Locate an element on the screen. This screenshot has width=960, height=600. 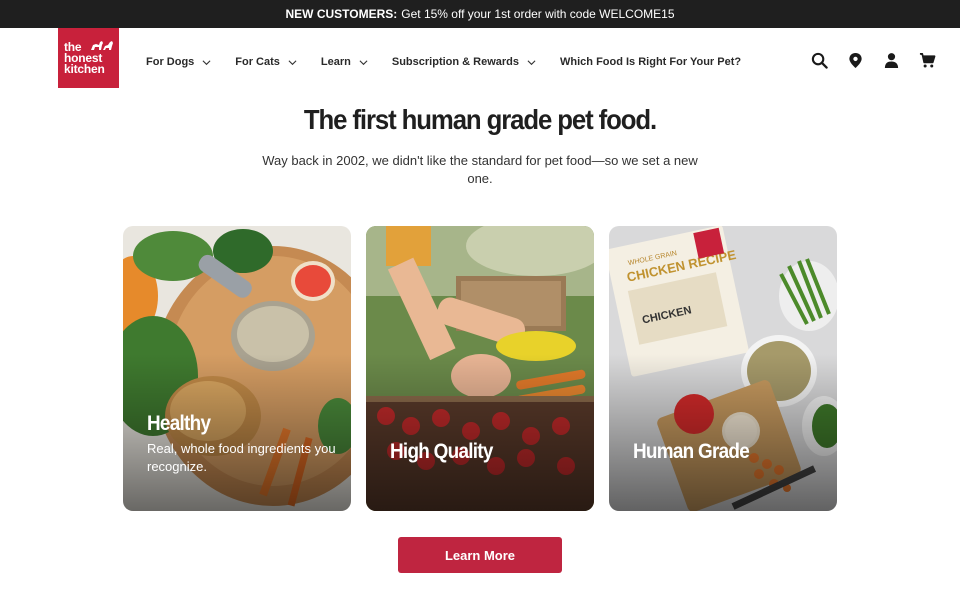
account-icon is located at coordinates (891, 60).